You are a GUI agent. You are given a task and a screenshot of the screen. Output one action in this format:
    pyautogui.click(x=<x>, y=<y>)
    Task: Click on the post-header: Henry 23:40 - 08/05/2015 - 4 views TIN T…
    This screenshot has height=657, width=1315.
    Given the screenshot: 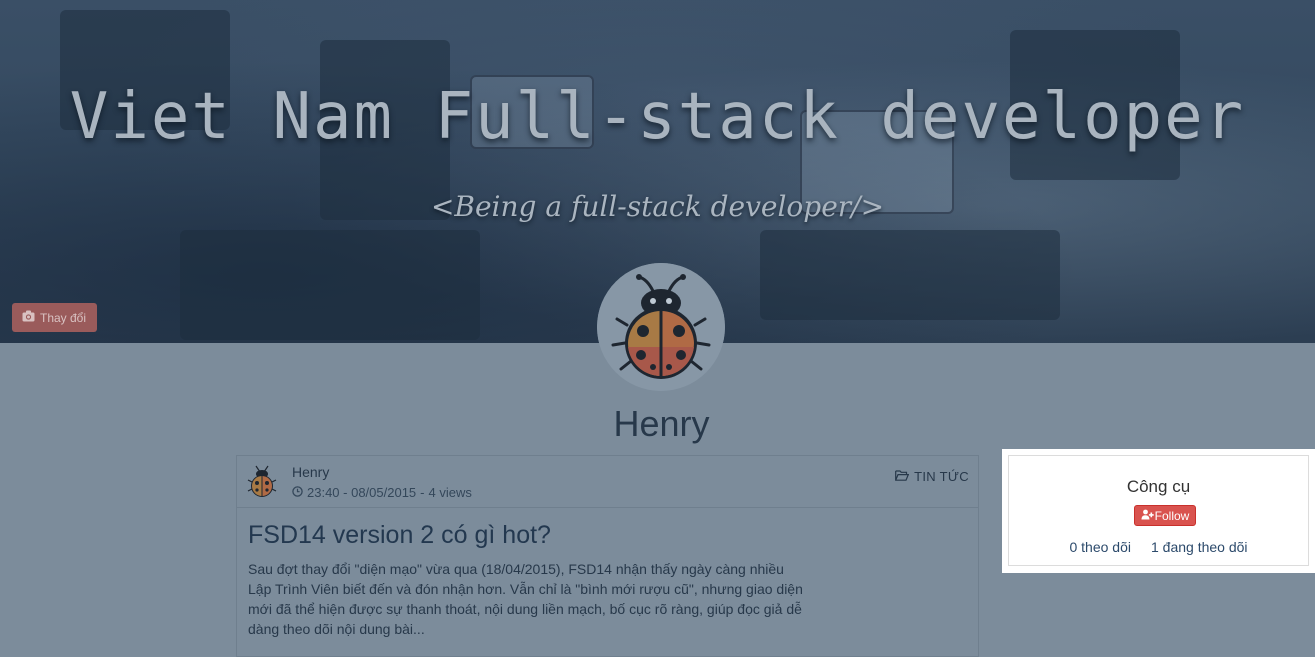 What is the action you would take?
    pyautogui.click(x=607, y=482)
    